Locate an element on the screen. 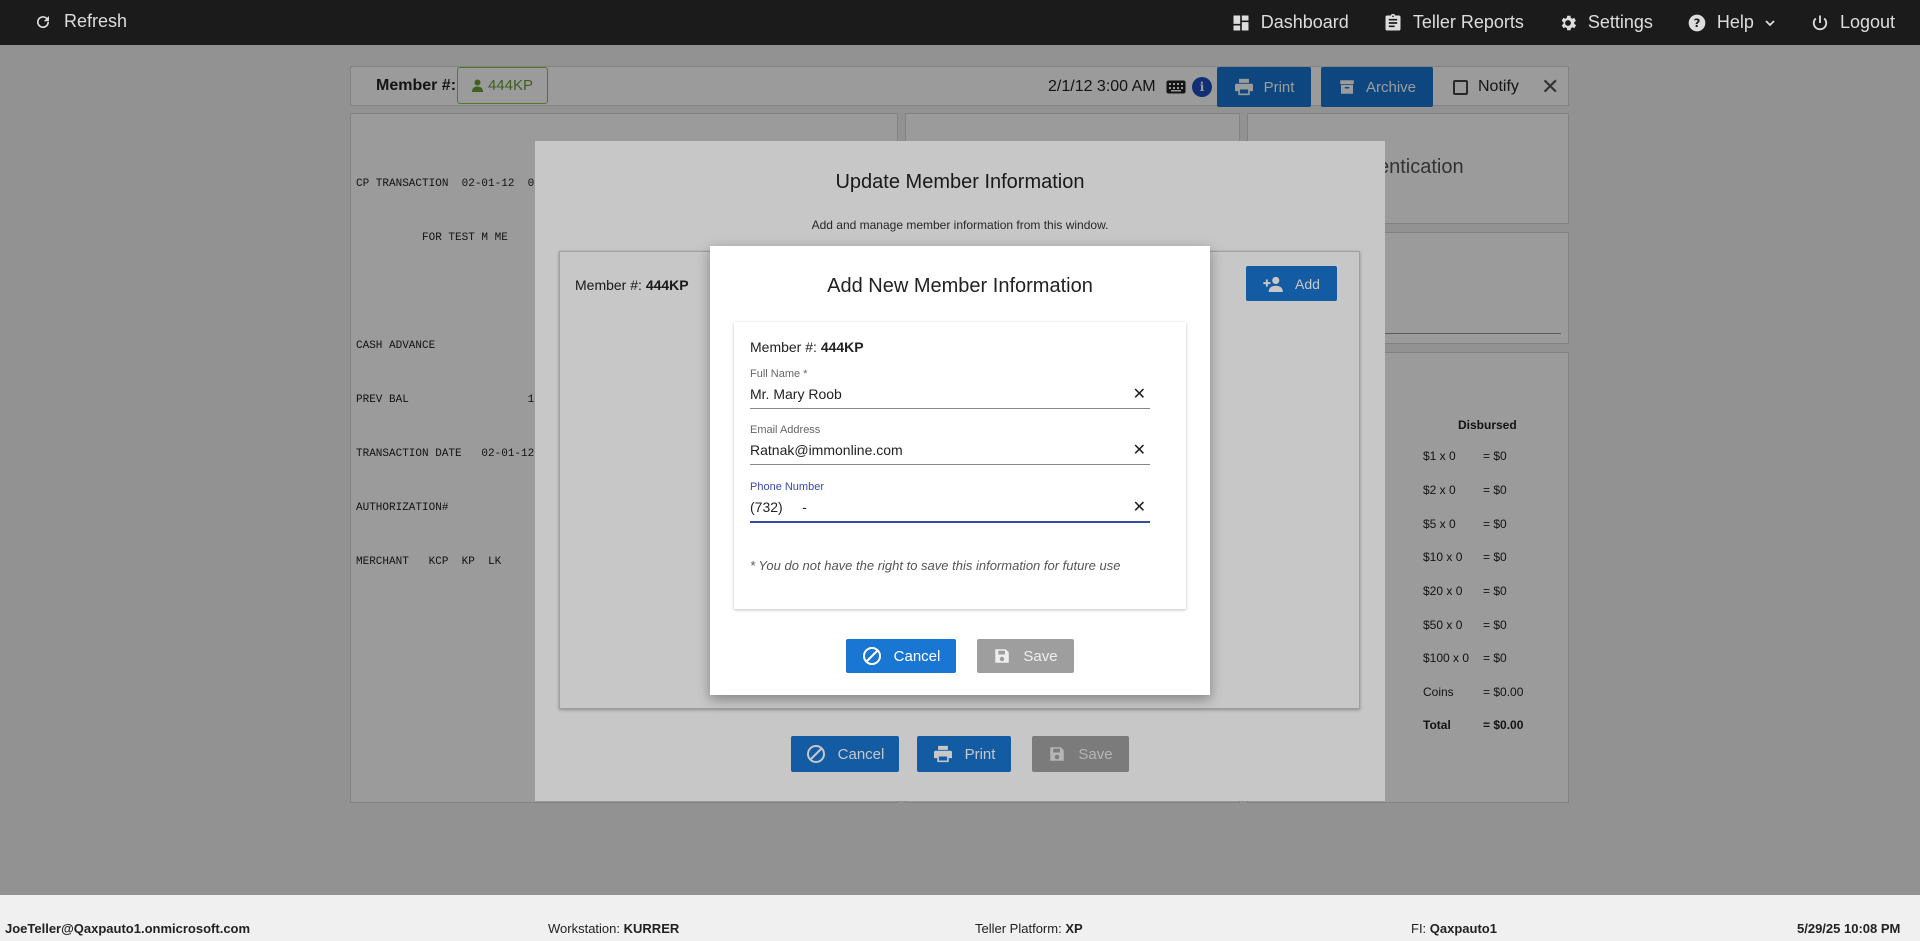 The height and width of the screenshot is (941, 1920). nav-teller-reports-label: Teller Reports is located at coordinates (1468, 22).